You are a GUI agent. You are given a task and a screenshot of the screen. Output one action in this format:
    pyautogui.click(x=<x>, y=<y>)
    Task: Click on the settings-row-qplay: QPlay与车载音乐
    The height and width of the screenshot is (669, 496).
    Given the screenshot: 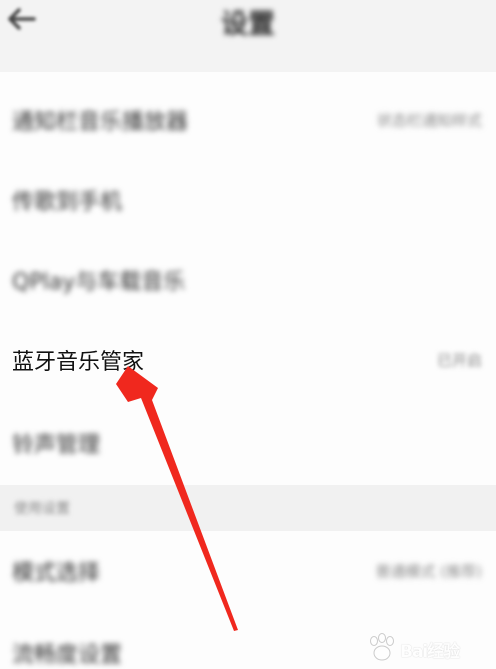 What is the action you would take?
    pyautogui.click(x=248, y=280)
    